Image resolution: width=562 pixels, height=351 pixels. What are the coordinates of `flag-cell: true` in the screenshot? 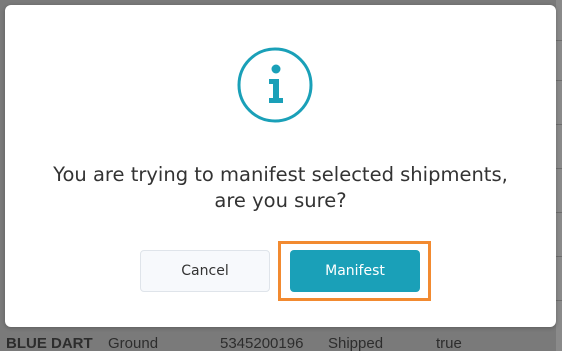 It's located at (449, 343).